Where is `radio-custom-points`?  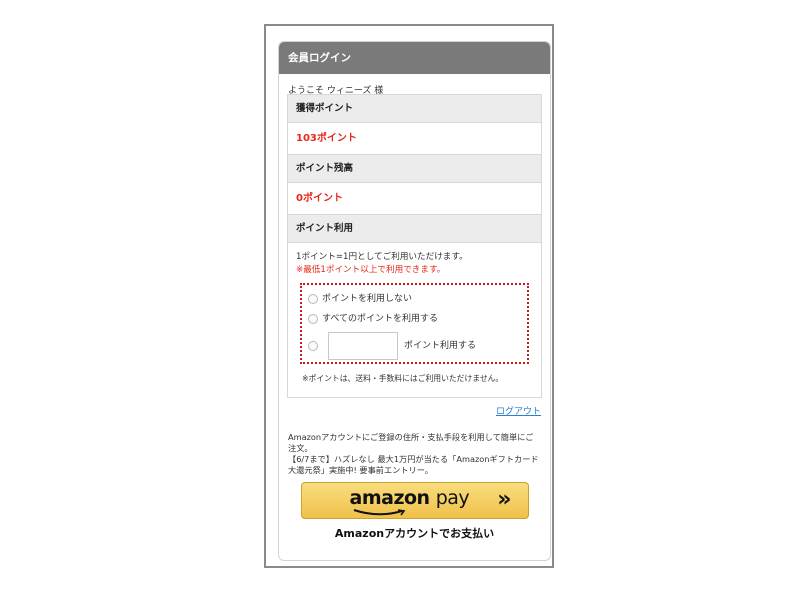 radio-custom-points is located at coordinates (313, 346).